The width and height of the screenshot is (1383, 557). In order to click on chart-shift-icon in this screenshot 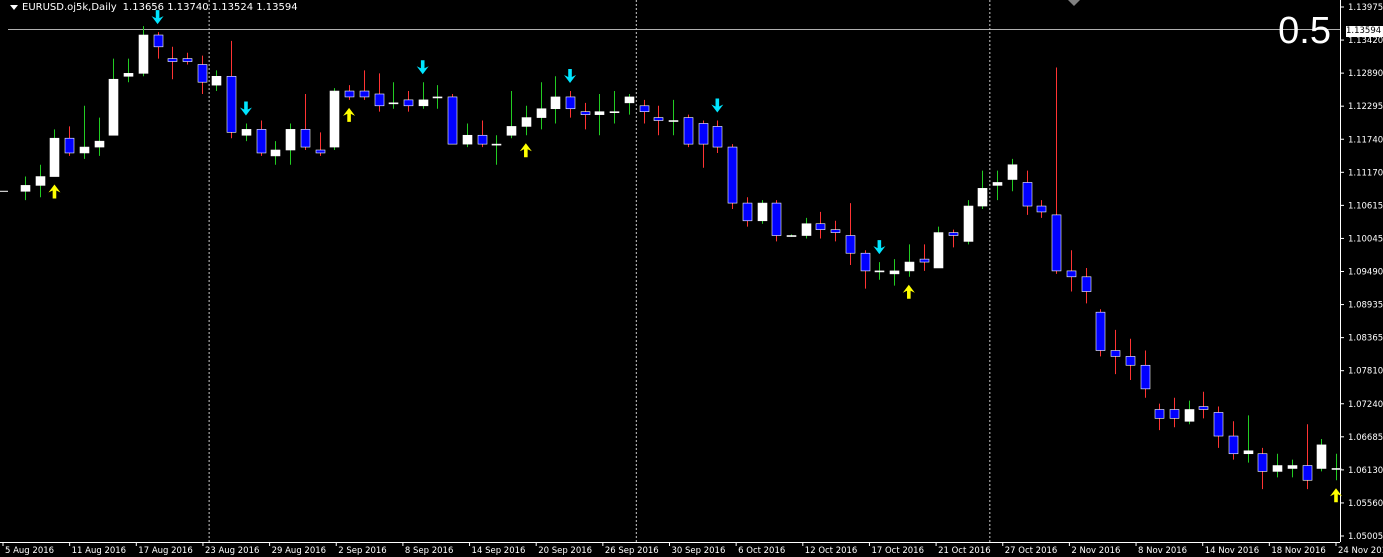, I will do `click(1074, 3)`.